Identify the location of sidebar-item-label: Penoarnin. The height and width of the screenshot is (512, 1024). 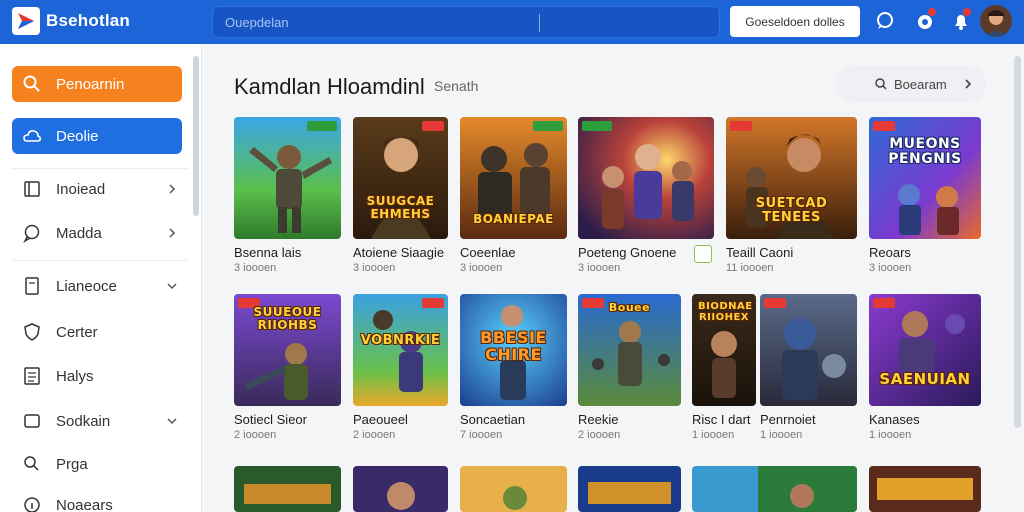
(90, 84).